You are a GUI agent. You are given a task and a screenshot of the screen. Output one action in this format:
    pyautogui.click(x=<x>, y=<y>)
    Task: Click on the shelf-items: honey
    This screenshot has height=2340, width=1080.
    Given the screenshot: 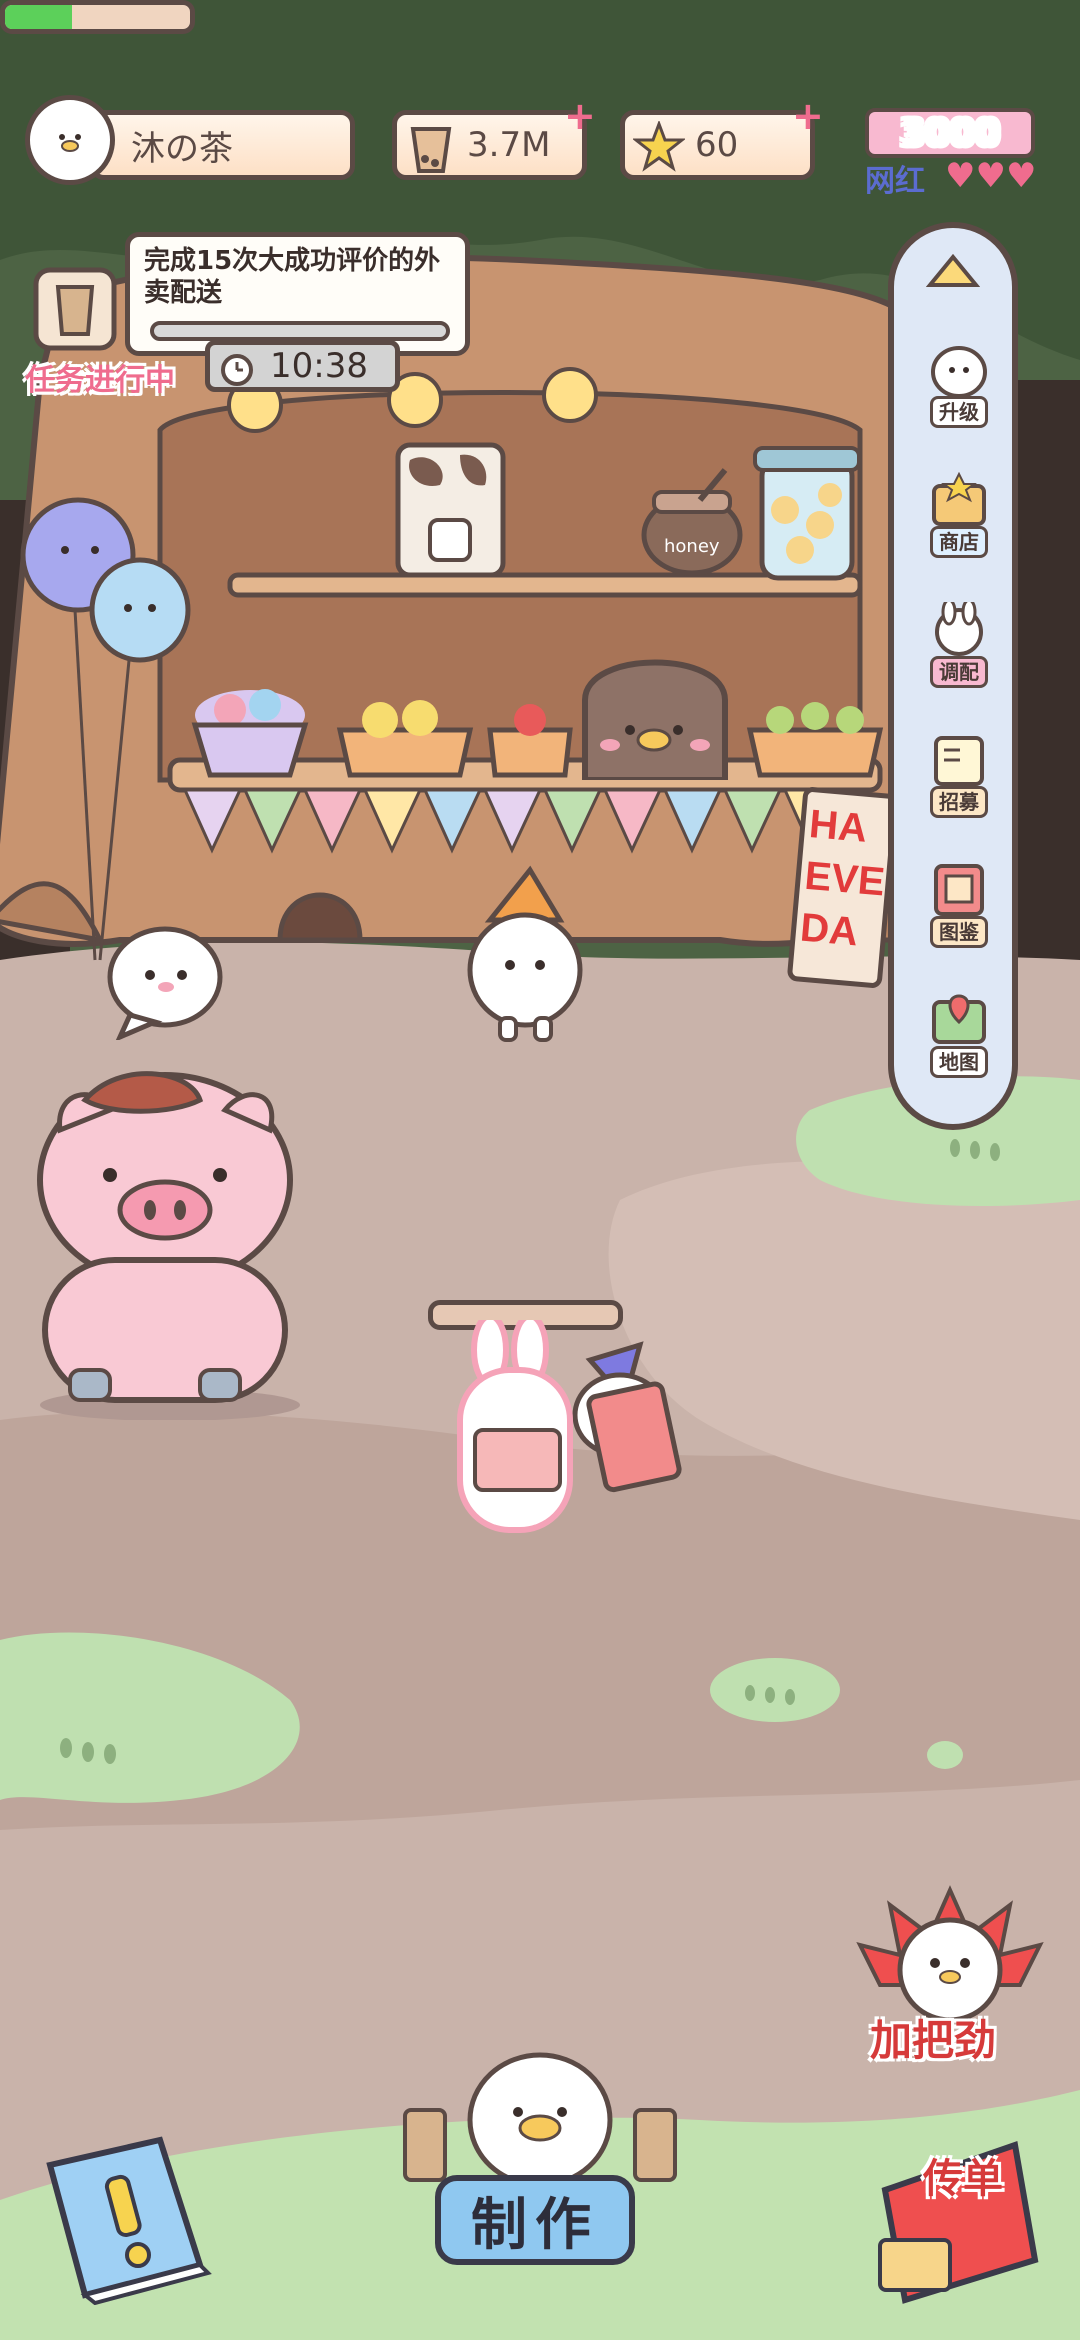 What is the action you would take?
    pyautogui.click(x=628, y=511)
    